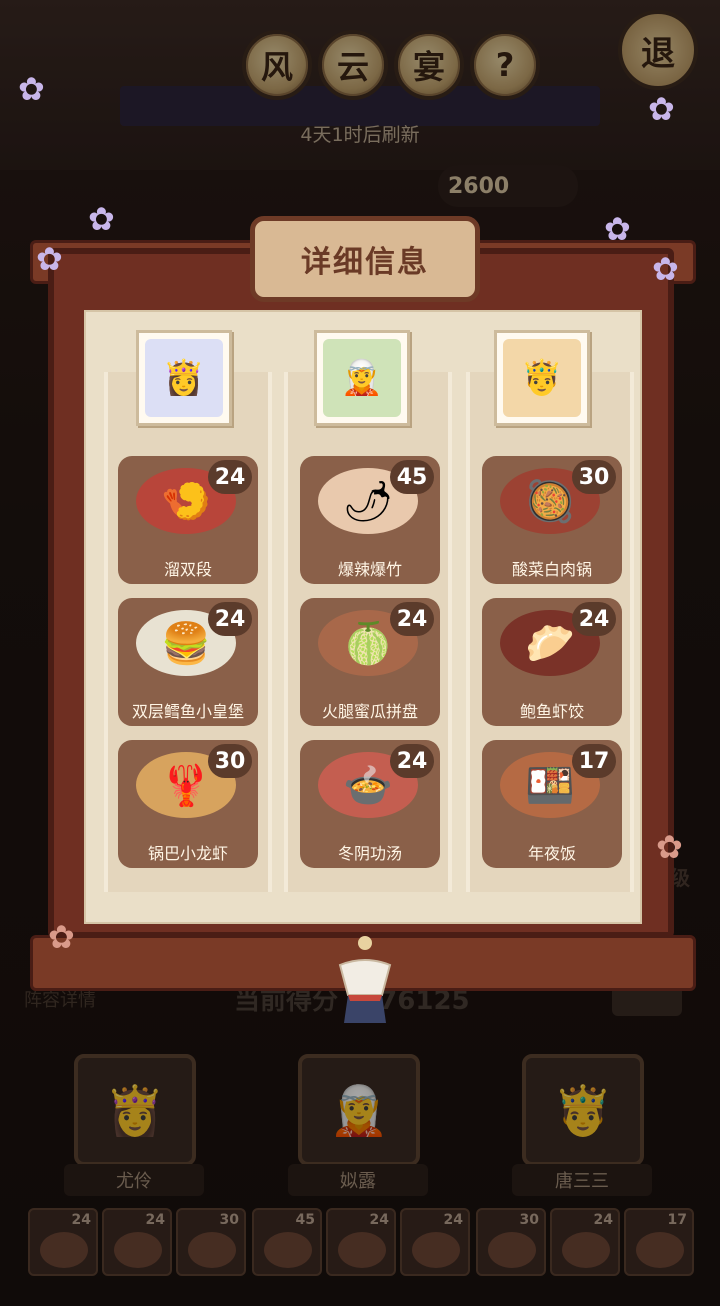 This screenshot has width=720, height=1306. I want to click on dish-card: 🦞 30 锅巴小龙虾, so click(188, 804).